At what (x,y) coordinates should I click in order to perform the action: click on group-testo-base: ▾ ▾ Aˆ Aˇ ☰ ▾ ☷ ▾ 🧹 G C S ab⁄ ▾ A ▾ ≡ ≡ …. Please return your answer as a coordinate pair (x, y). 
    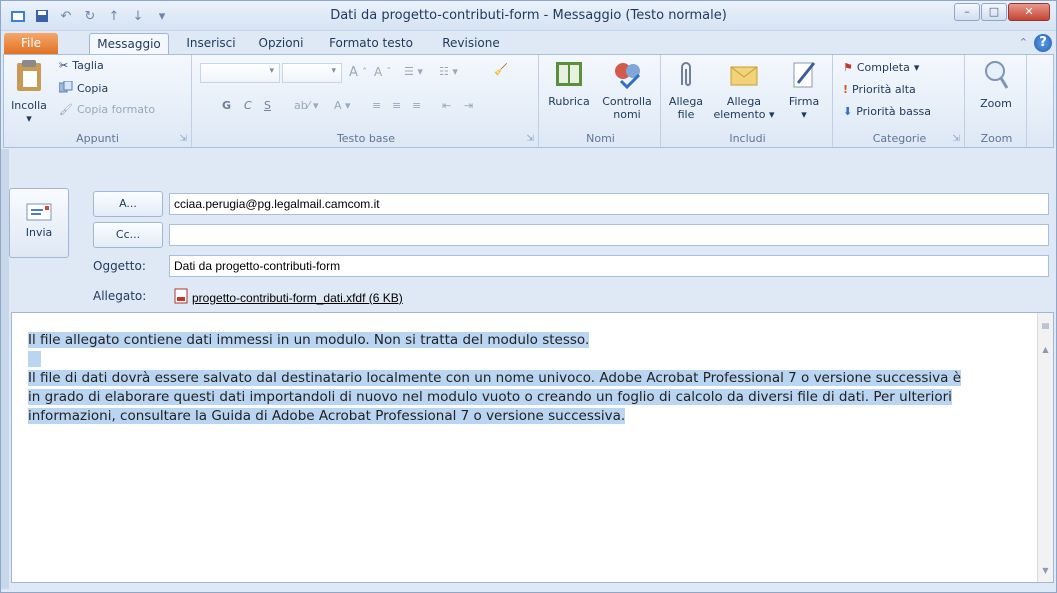
    Looking at the image, I should click on (366, 101).